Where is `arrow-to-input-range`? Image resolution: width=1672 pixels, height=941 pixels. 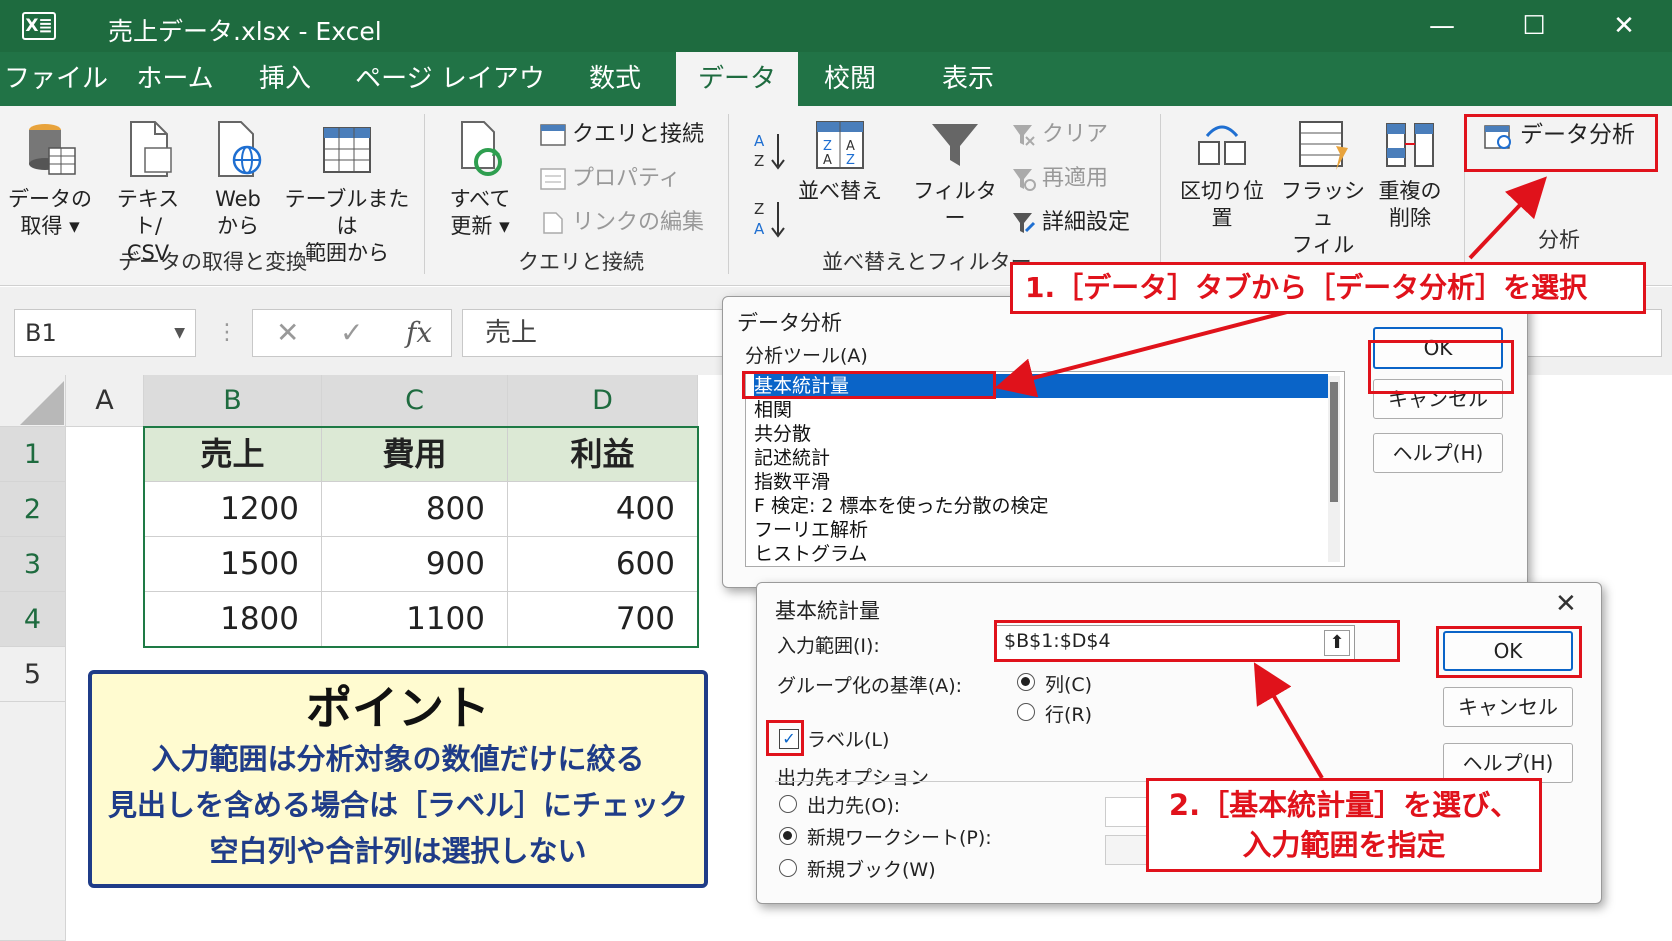 arrow-to-input-range is located at coordinates (1288, 721).